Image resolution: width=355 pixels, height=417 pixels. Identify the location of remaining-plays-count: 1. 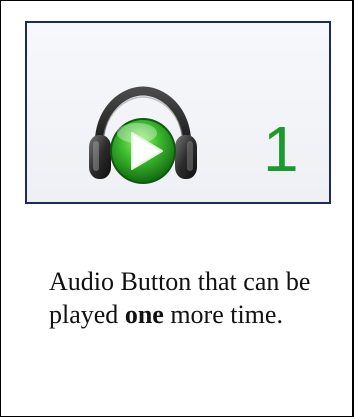
(281, 149).